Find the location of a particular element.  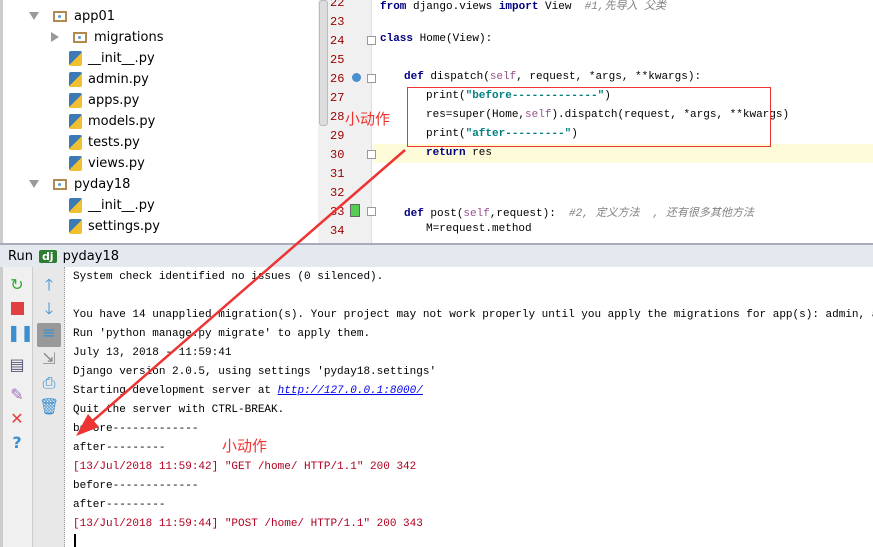

tree-item: tests.py is located at coordinates (104, 142).